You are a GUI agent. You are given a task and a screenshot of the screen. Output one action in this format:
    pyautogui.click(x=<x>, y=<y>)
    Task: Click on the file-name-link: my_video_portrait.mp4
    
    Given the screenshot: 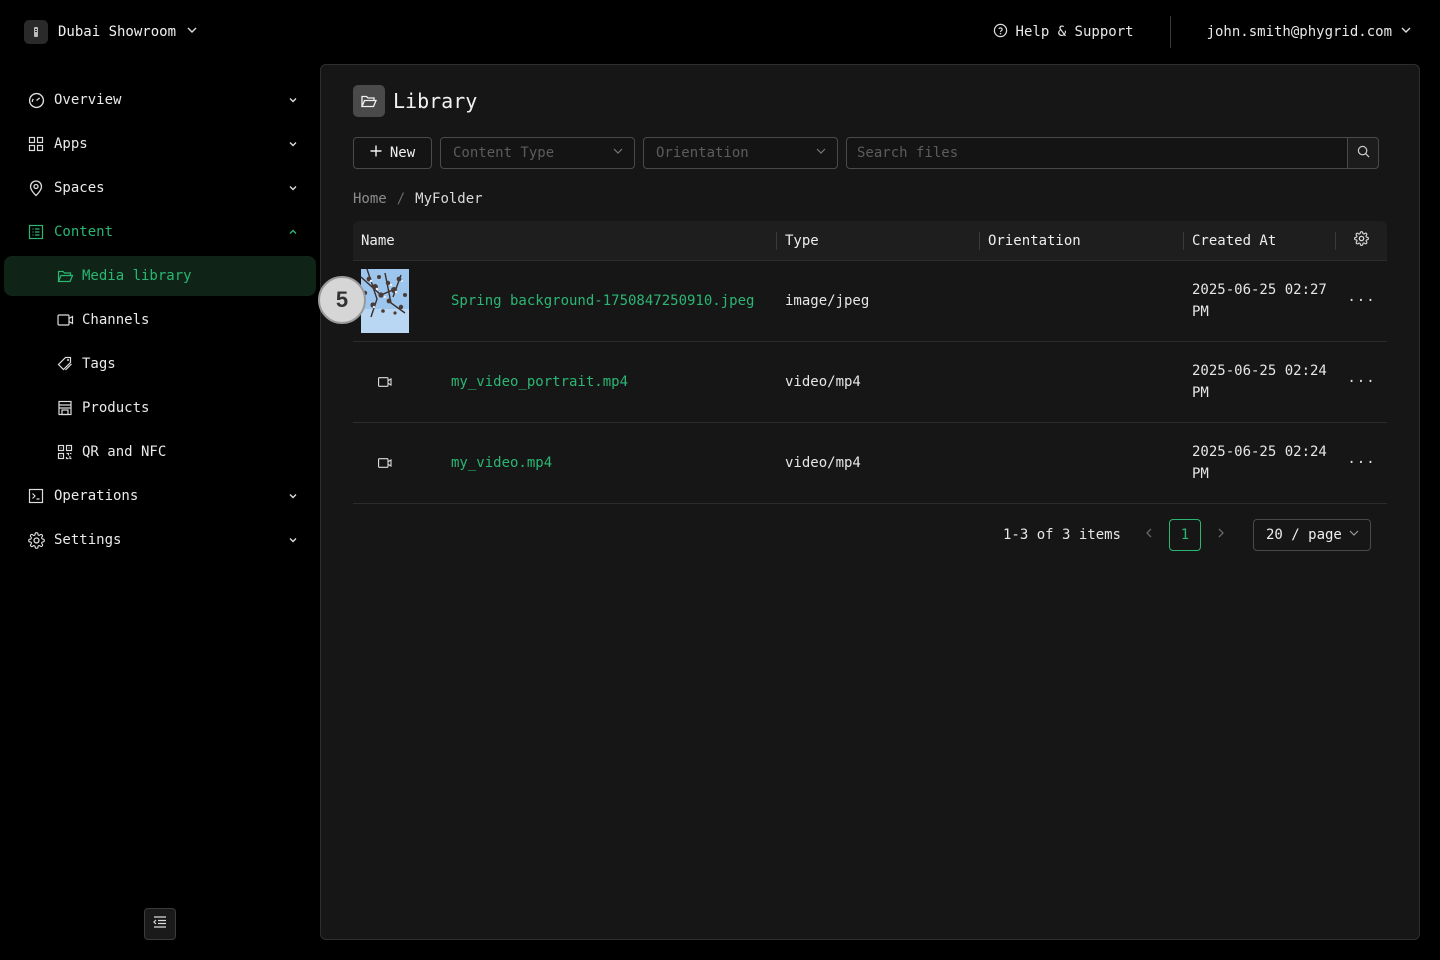 What is the action you would take?
    pyautogui.click(x=539, y=382)
    